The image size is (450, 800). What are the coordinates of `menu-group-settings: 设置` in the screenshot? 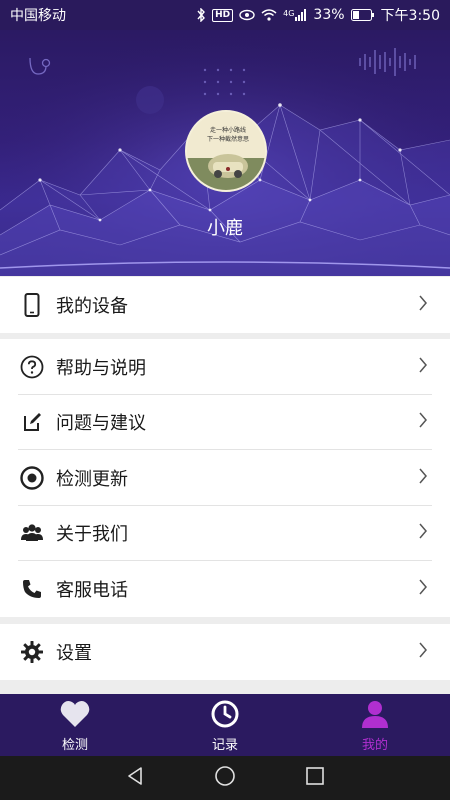 It's located at (225, 652).